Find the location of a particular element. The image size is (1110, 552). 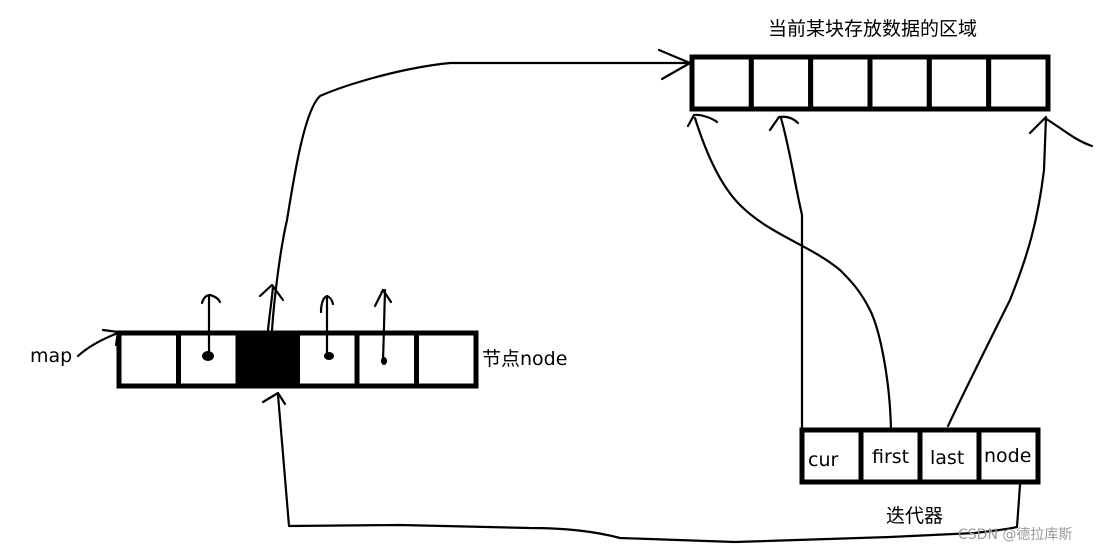

watermark: CSDN @德拉库斯 is located at coordinates (1015, 535).